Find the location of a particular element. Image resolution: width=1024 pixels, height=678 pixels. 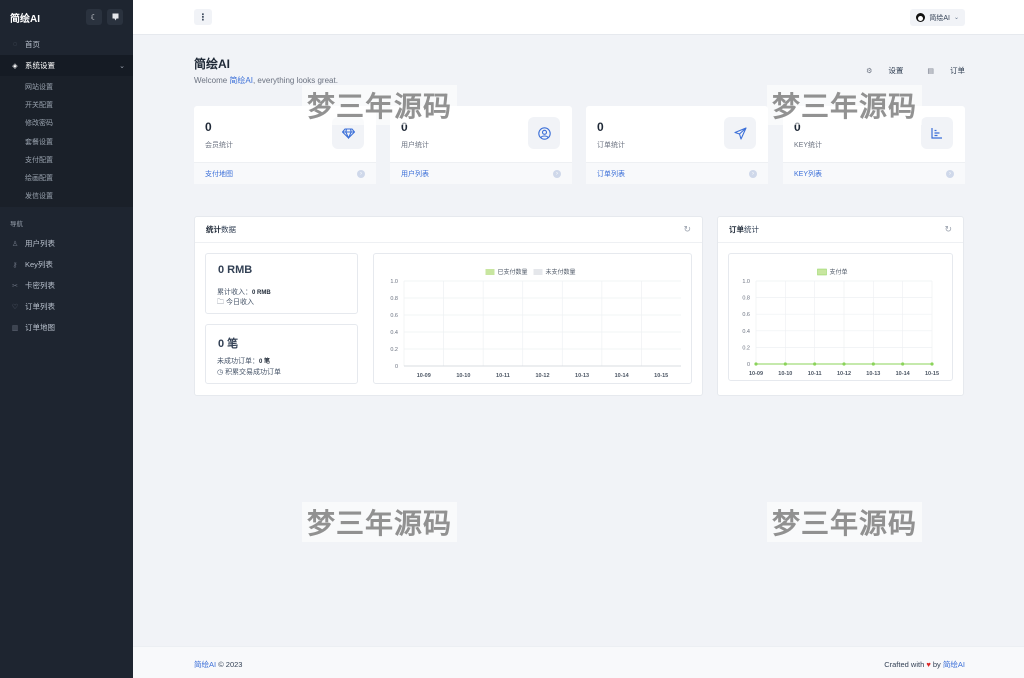

y-tick-label: 0.8 is located at coordinates (394, 299).